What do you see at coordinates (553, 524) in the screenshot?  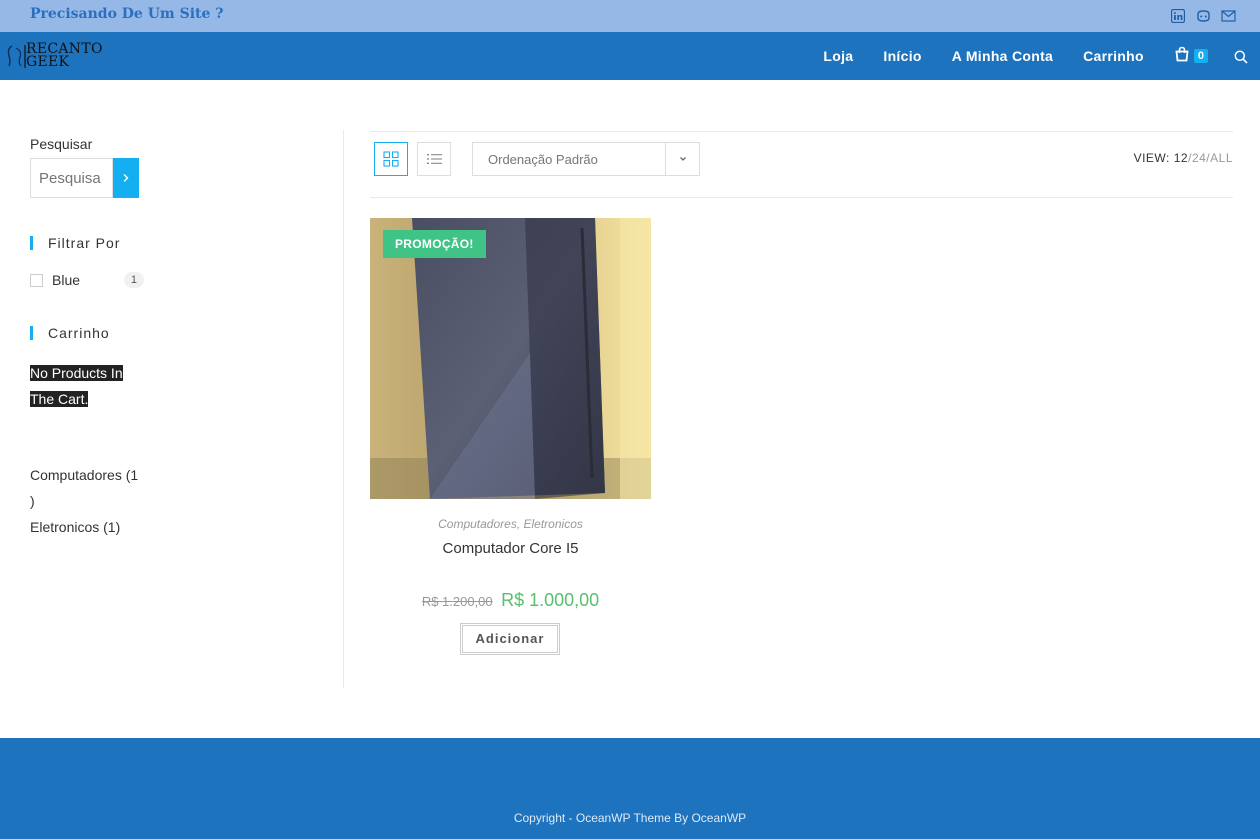 I see `product-category-link: Eletronicos` at bounding box center [553, 524].